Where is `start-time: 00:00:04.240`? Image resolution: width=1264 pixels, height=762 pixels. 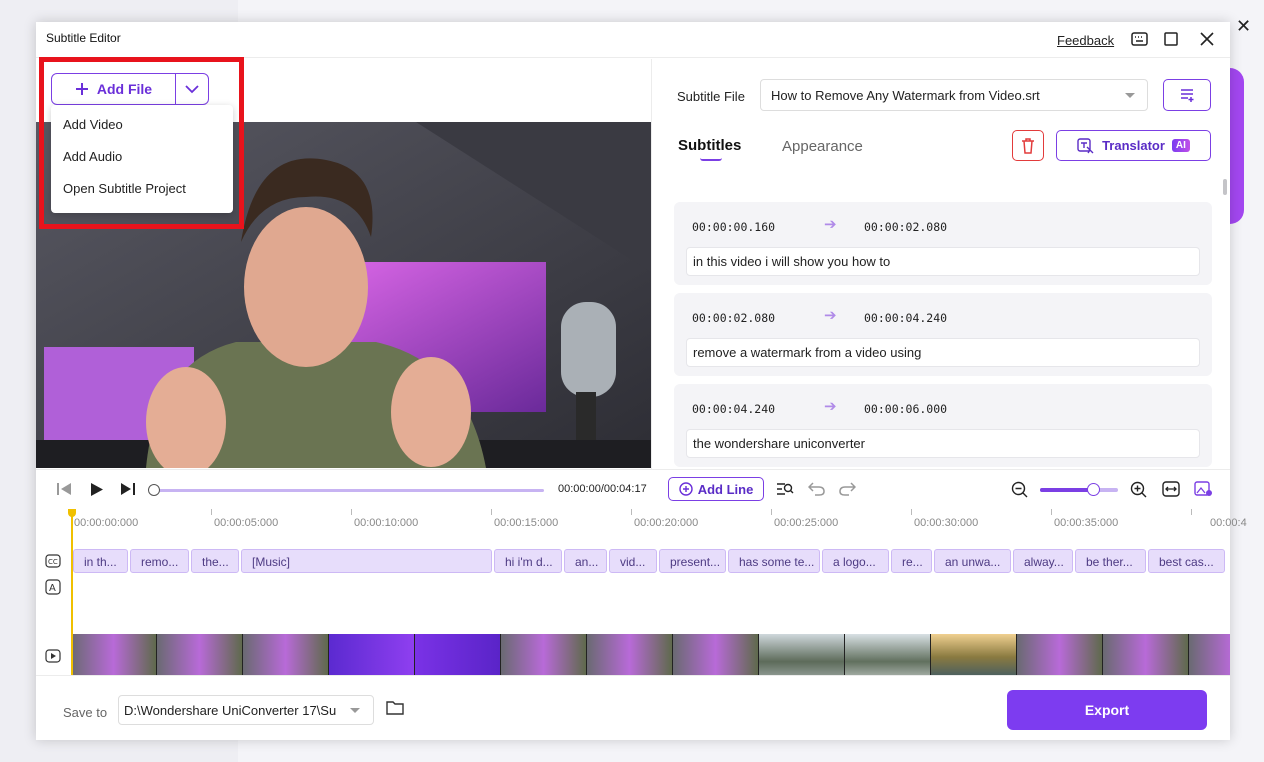
start-time: 00:00:04.240 is located at coordinates (733, 409).